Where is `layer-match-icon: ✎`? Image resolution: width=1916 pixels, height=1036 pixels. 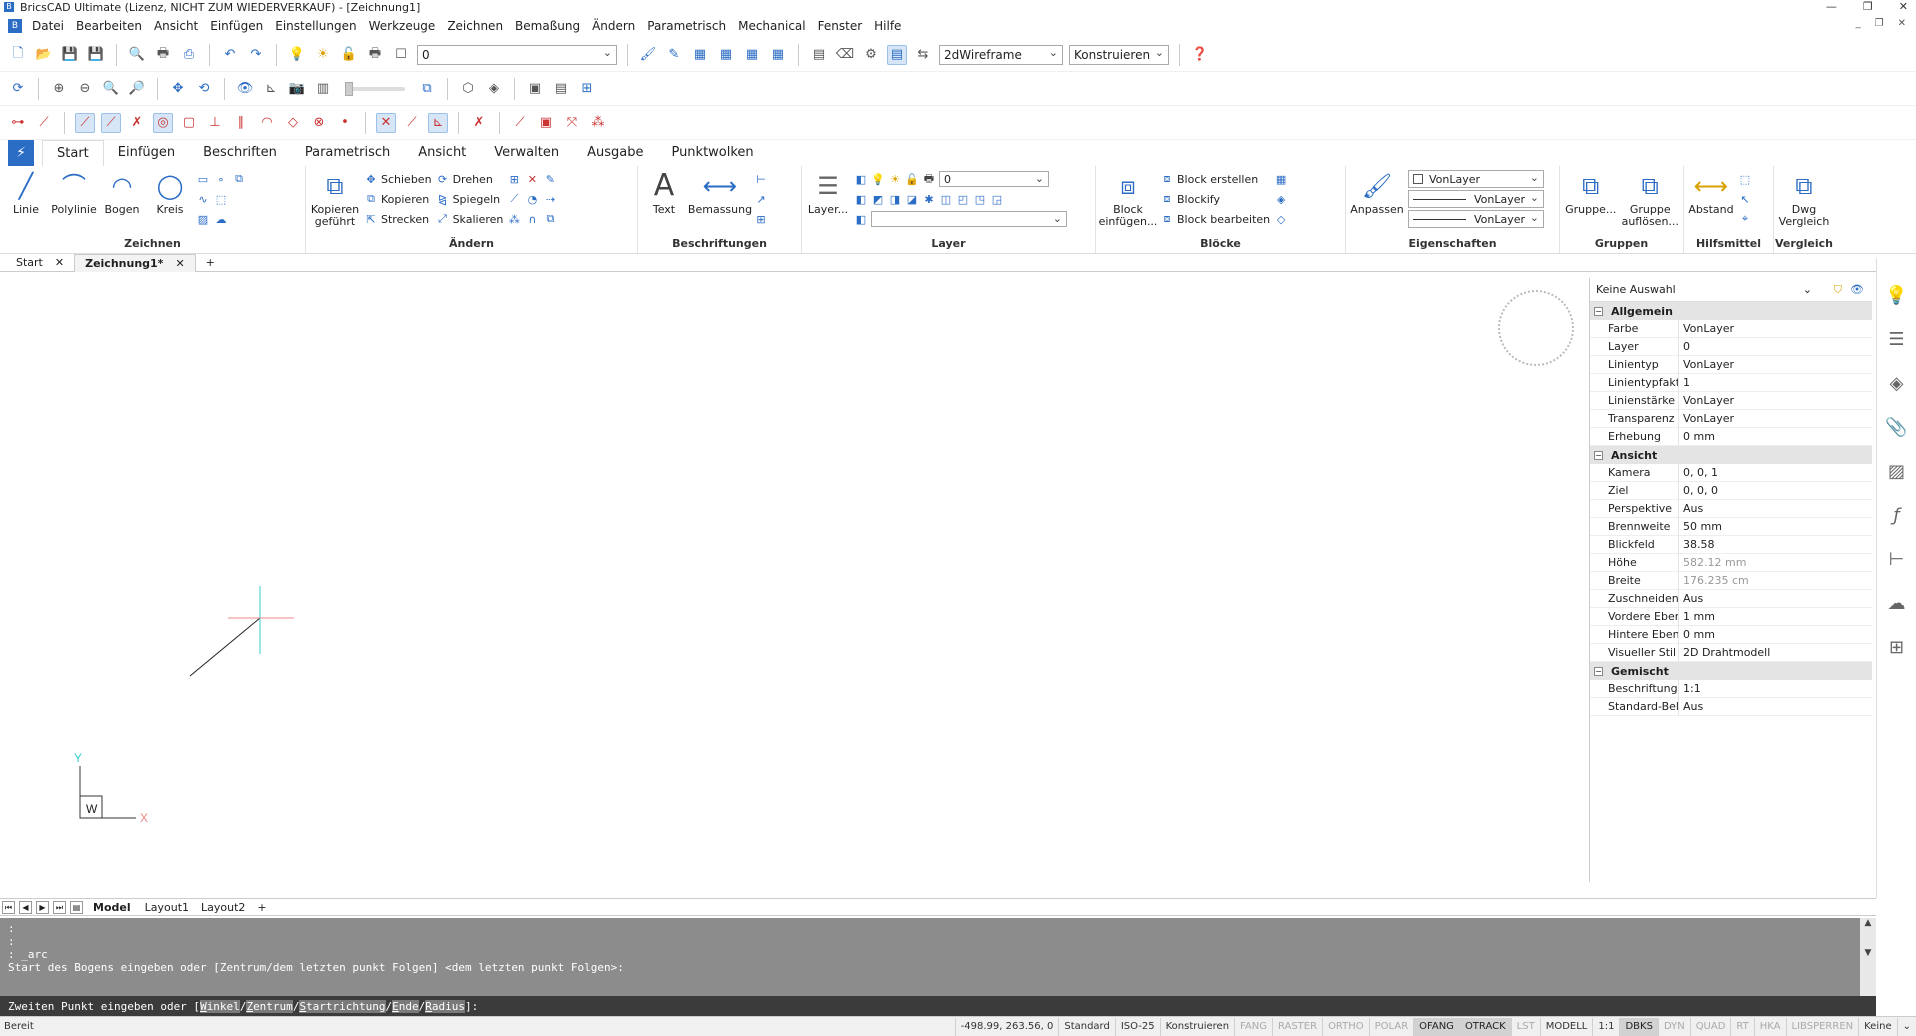
layer-match-icon: ✎ is located at coordinates (674, 55).